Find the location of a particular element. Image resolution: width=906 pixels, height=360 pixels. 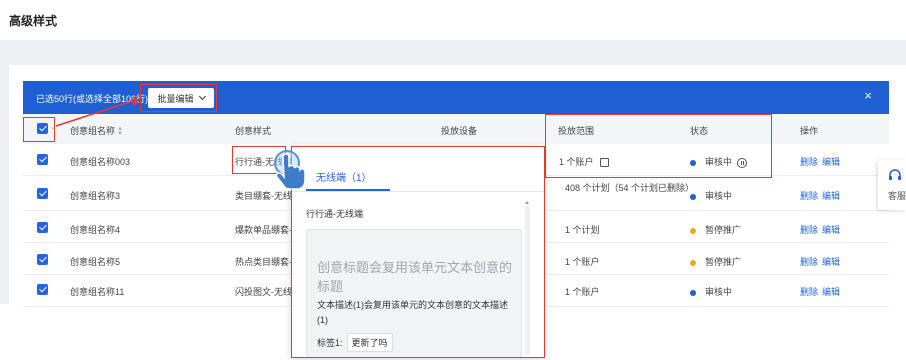

sort-icon: ▲ ▼ is located at coordinates (120, 131).